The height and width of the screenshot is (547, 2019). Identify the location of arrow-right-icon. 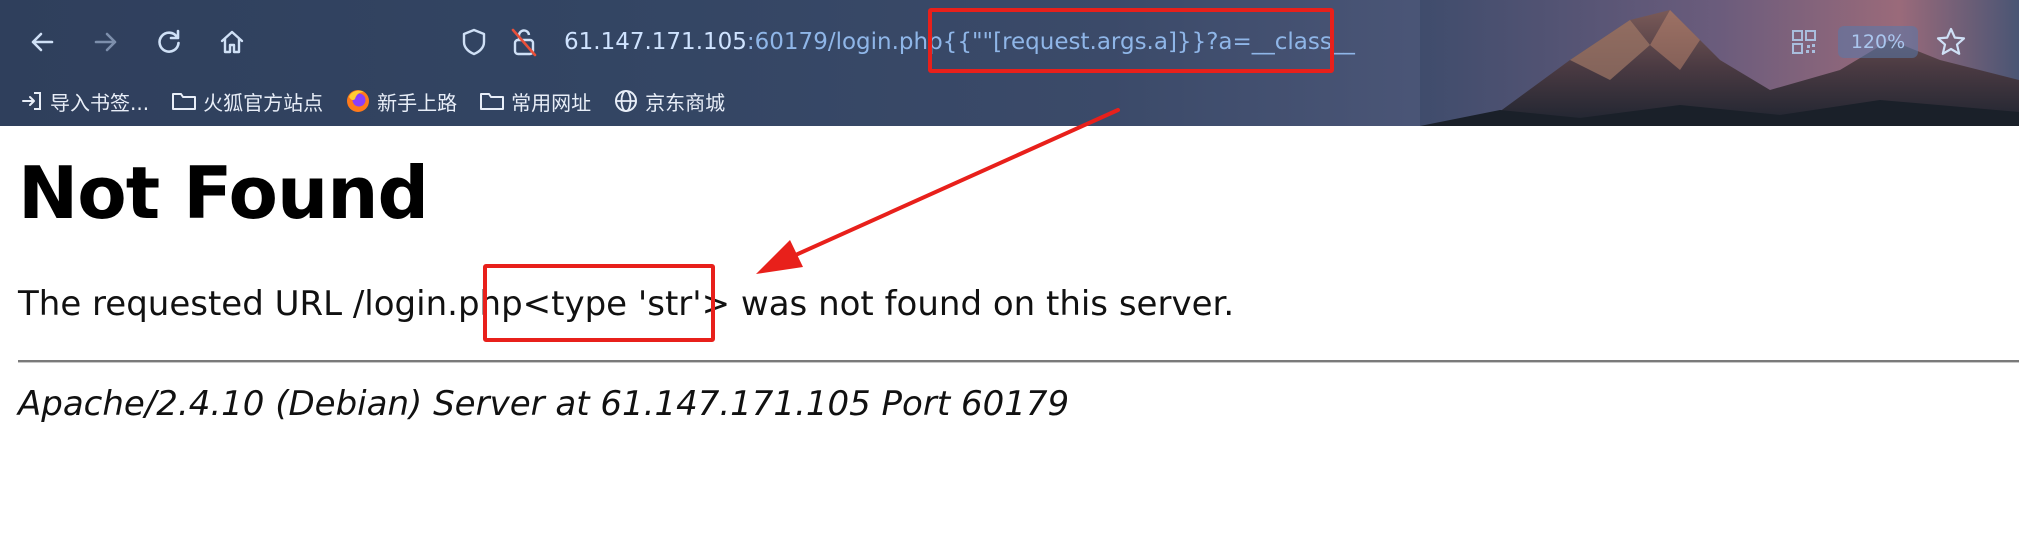
(105, 42).